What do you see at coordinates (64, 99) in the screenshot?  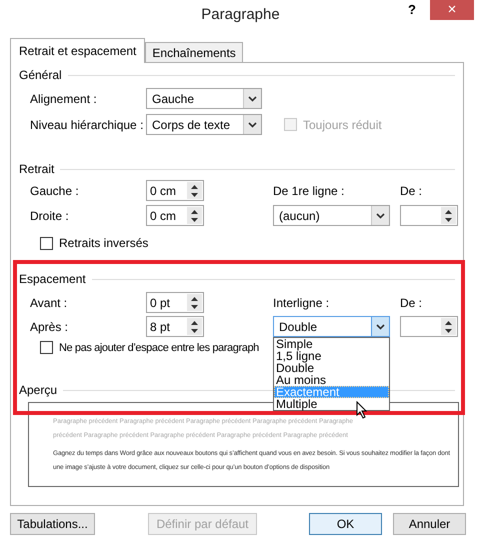 I see `field-label: Alignement :` at bounding box center [64, 99].